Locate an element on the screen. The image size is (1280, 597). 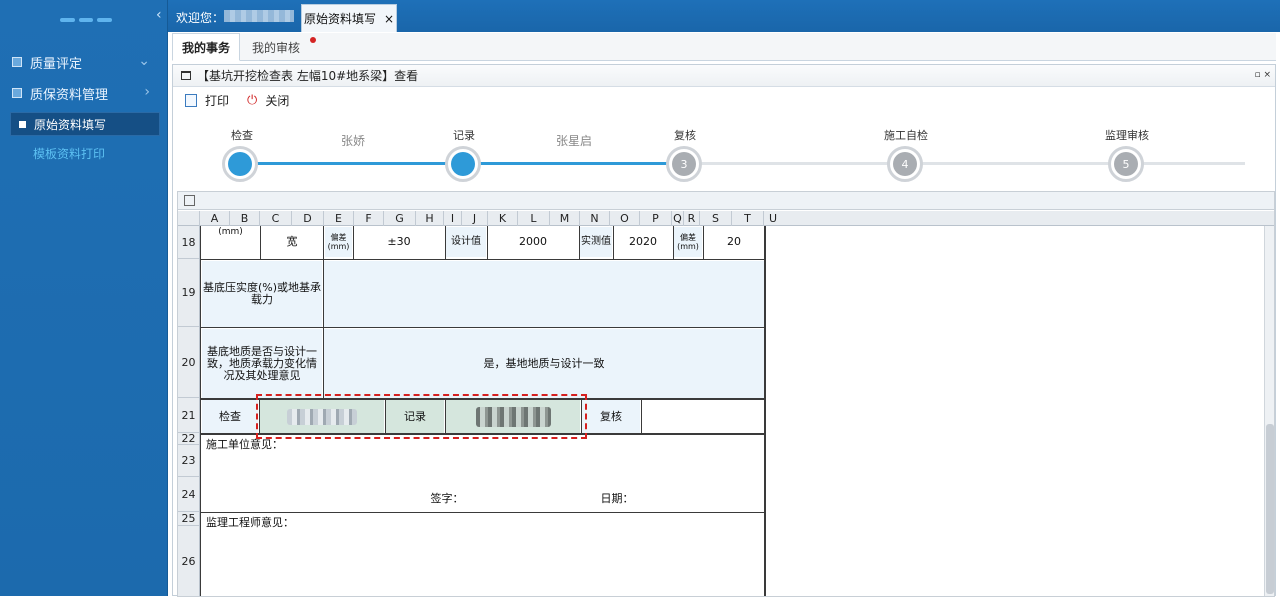
row-header: 21 is located at coordinates (188, 415).